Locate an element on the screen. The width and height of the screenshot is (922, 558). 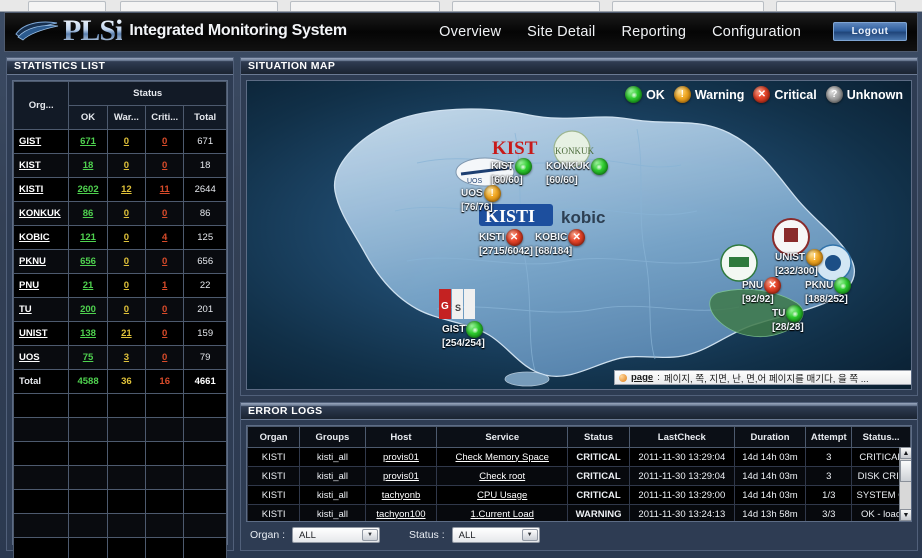
logout-button: Logout is located at coordinates (870, 31).